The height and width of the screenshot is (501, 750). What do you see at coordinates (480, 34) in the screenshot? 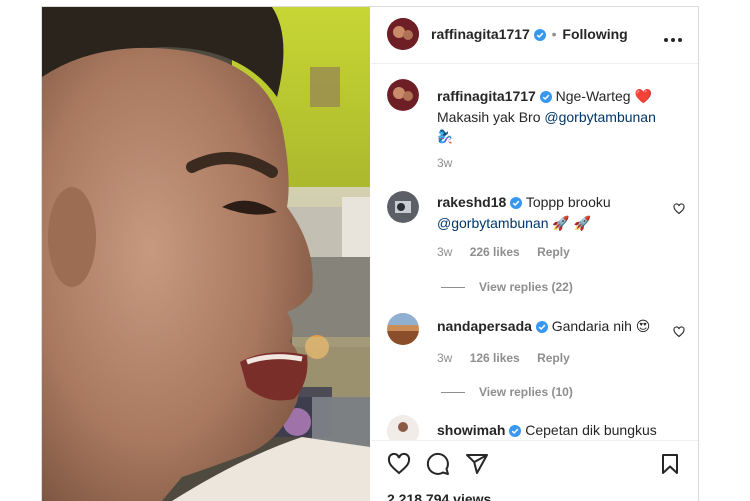
I see `author-username: raffinagita1717` at bounding box center [480, 34].